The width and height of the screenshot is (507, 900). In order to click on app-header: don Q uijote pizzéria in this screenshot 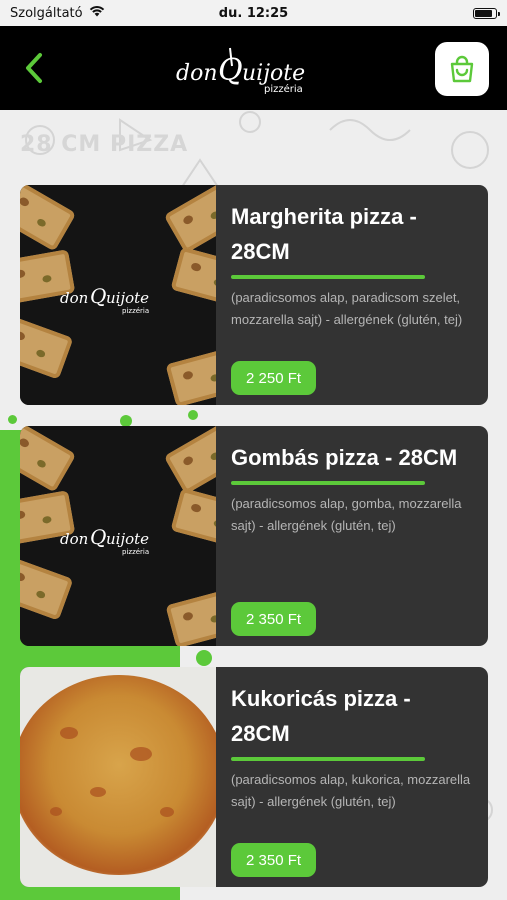, I will do `click(253, 68)`.